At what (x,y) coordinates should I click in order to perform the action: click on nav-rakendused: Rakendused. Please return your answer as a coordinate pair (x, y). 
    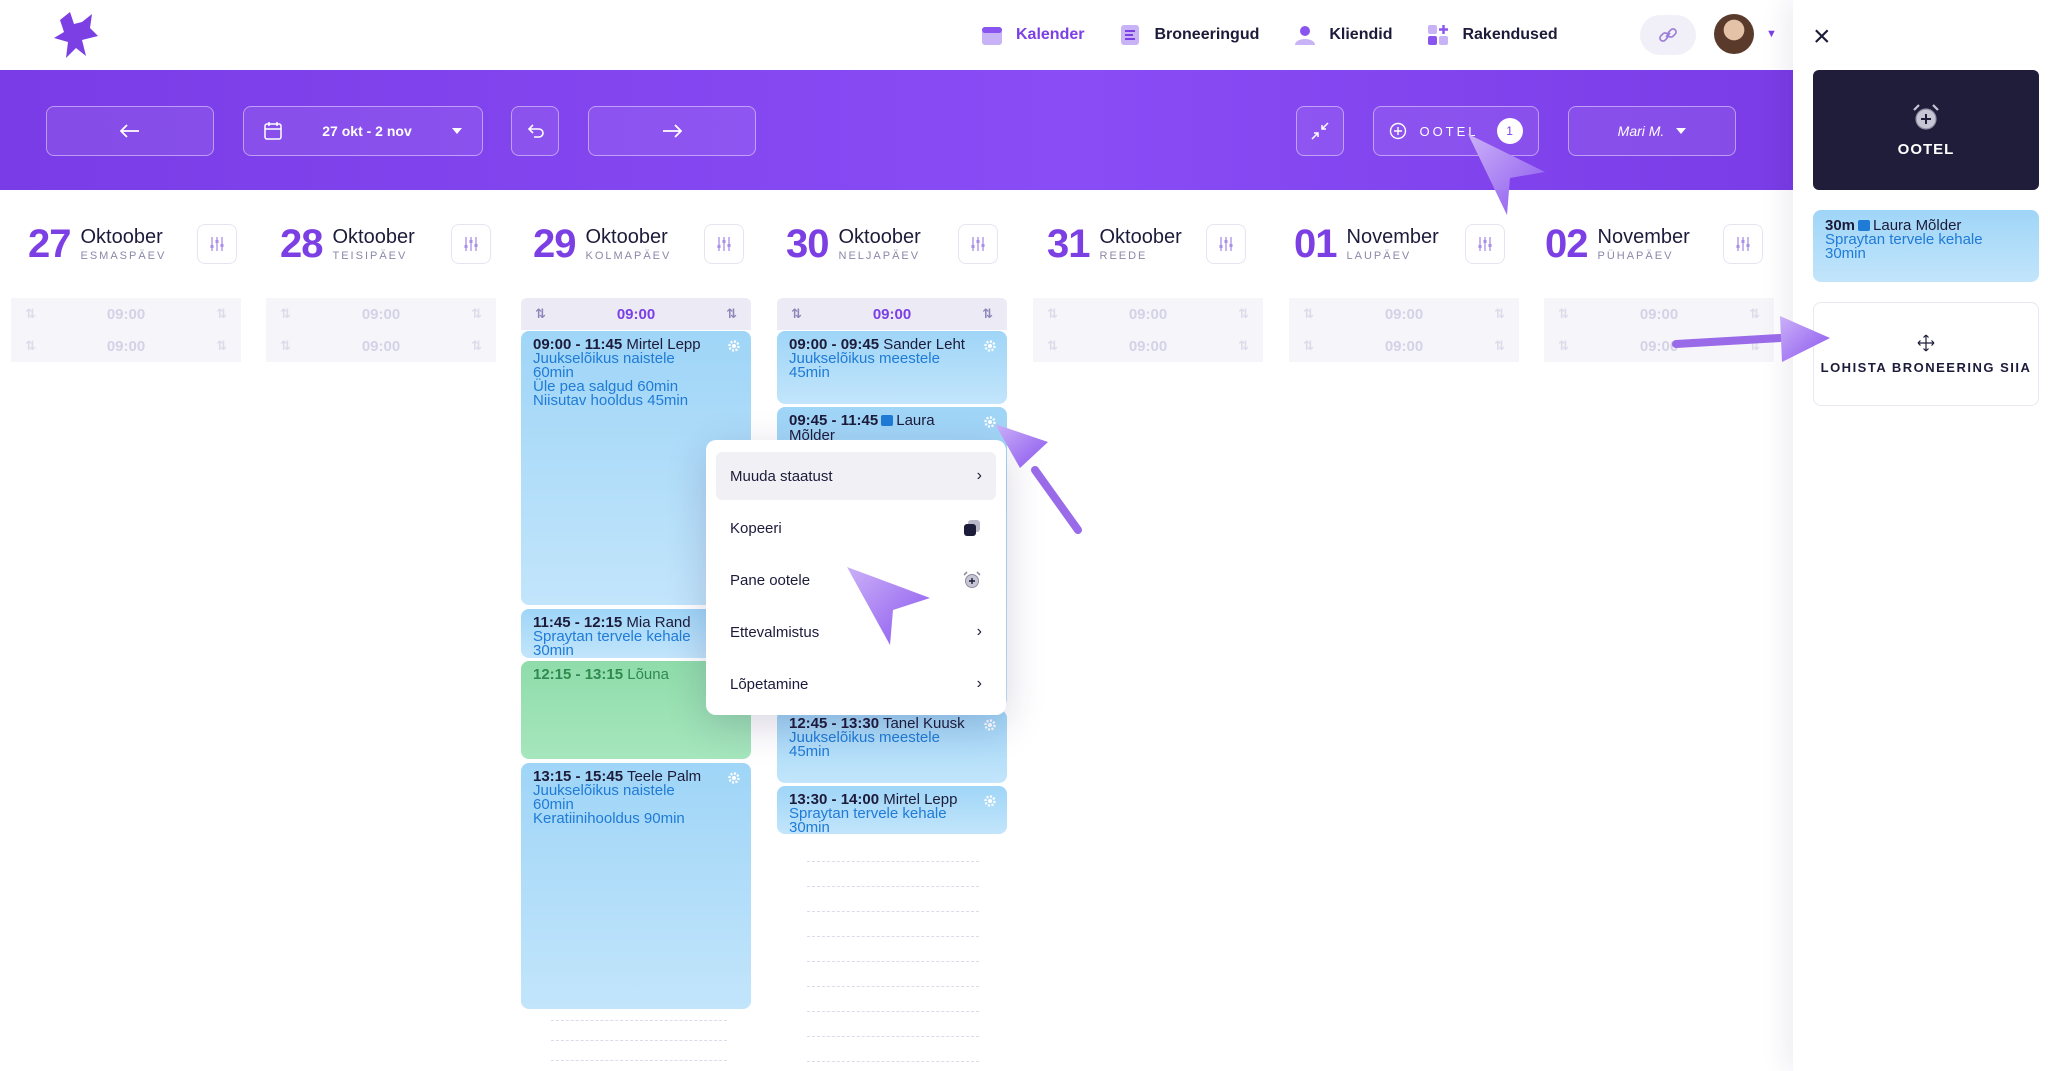
    Looking at the image, I should click on (1492, 35).